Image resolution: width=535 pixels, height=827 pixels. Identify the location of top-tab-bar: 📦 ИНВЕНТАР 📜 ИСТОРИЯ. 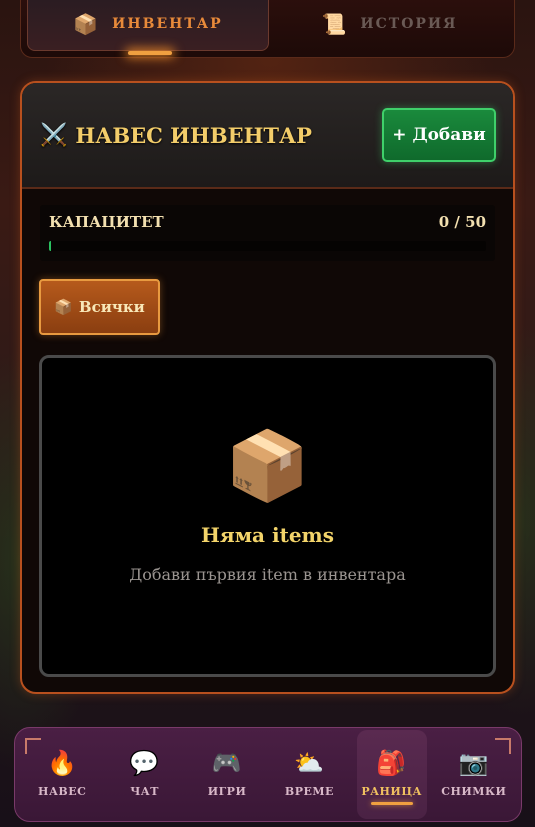
(267, 29).